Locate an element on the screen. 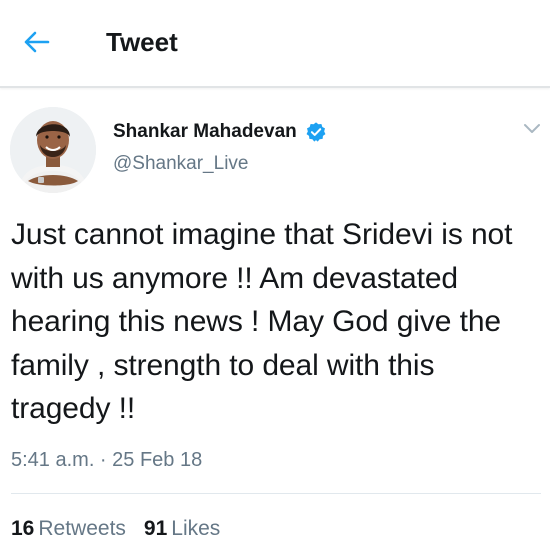  retweets-label: Retweets is located at coordinates (82, 528).